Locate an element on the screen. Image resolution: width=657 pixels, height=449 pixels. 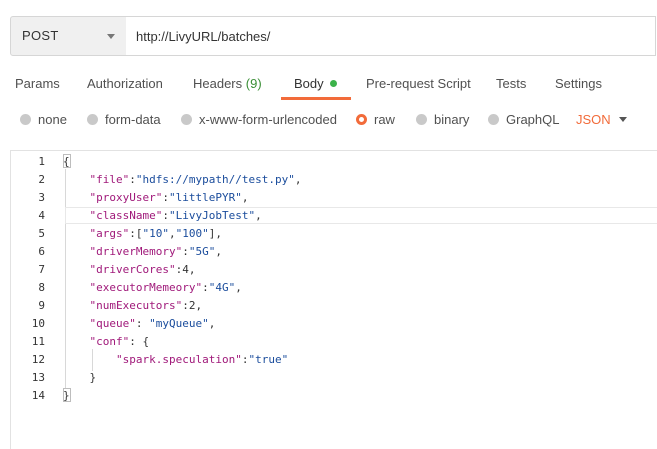
code-line: "executorMemeory":"4G", is located at coordinates (165, 287).